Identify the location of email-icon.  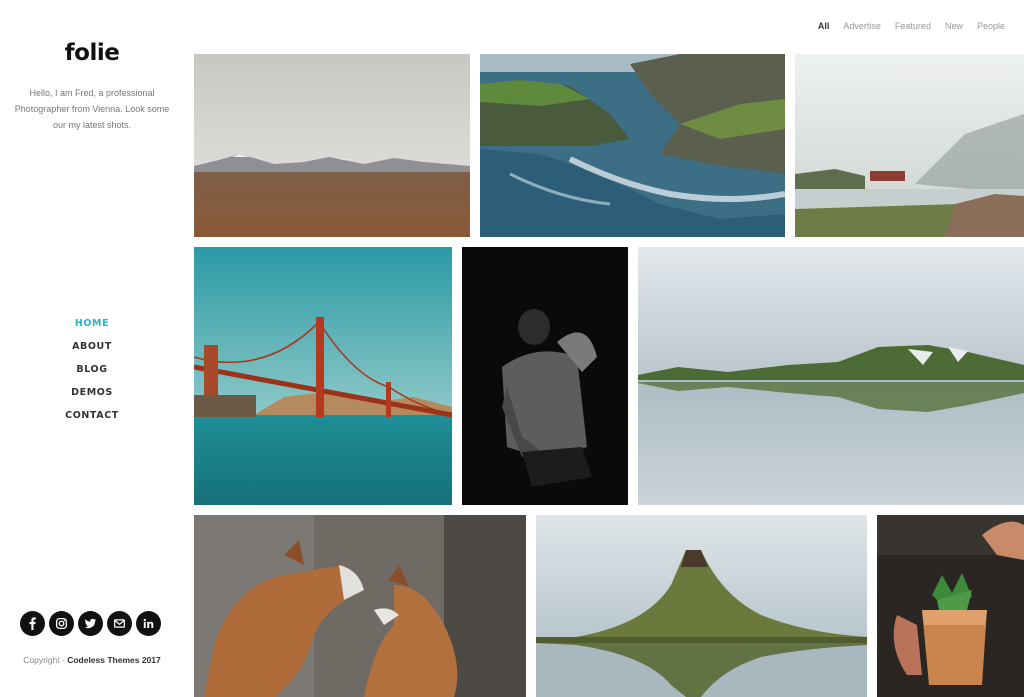
(119, 623).